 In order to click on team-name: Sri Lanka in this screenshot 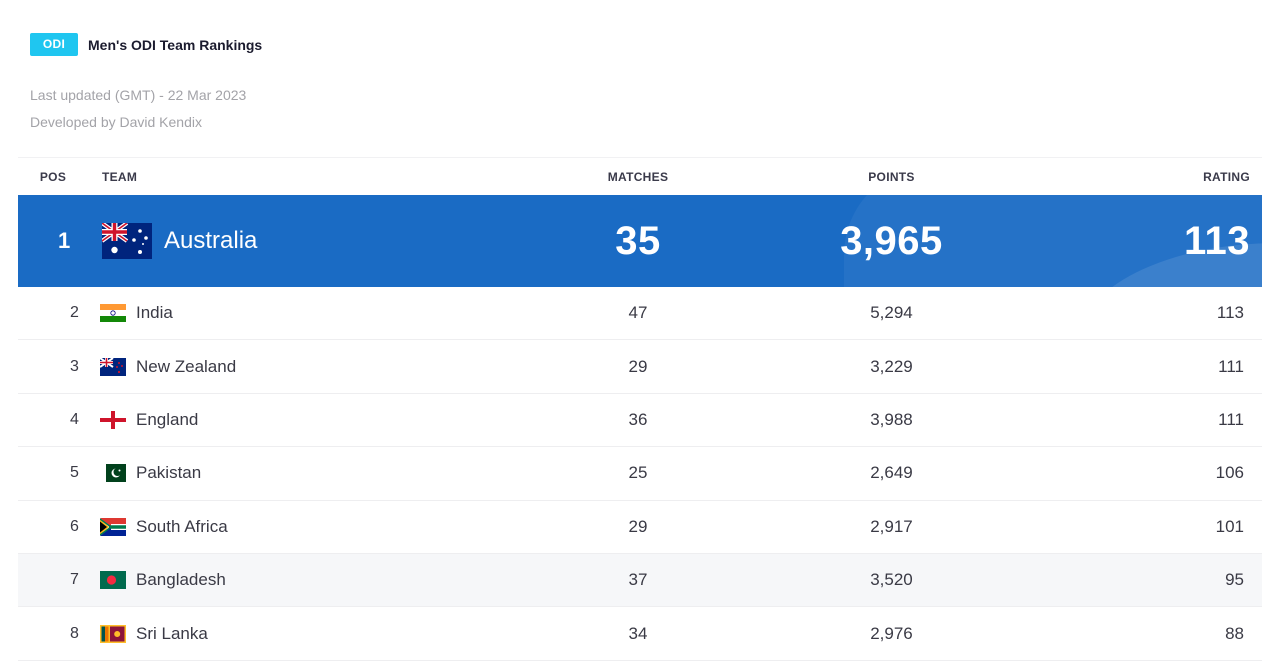, I will do `click(172, 634)`.